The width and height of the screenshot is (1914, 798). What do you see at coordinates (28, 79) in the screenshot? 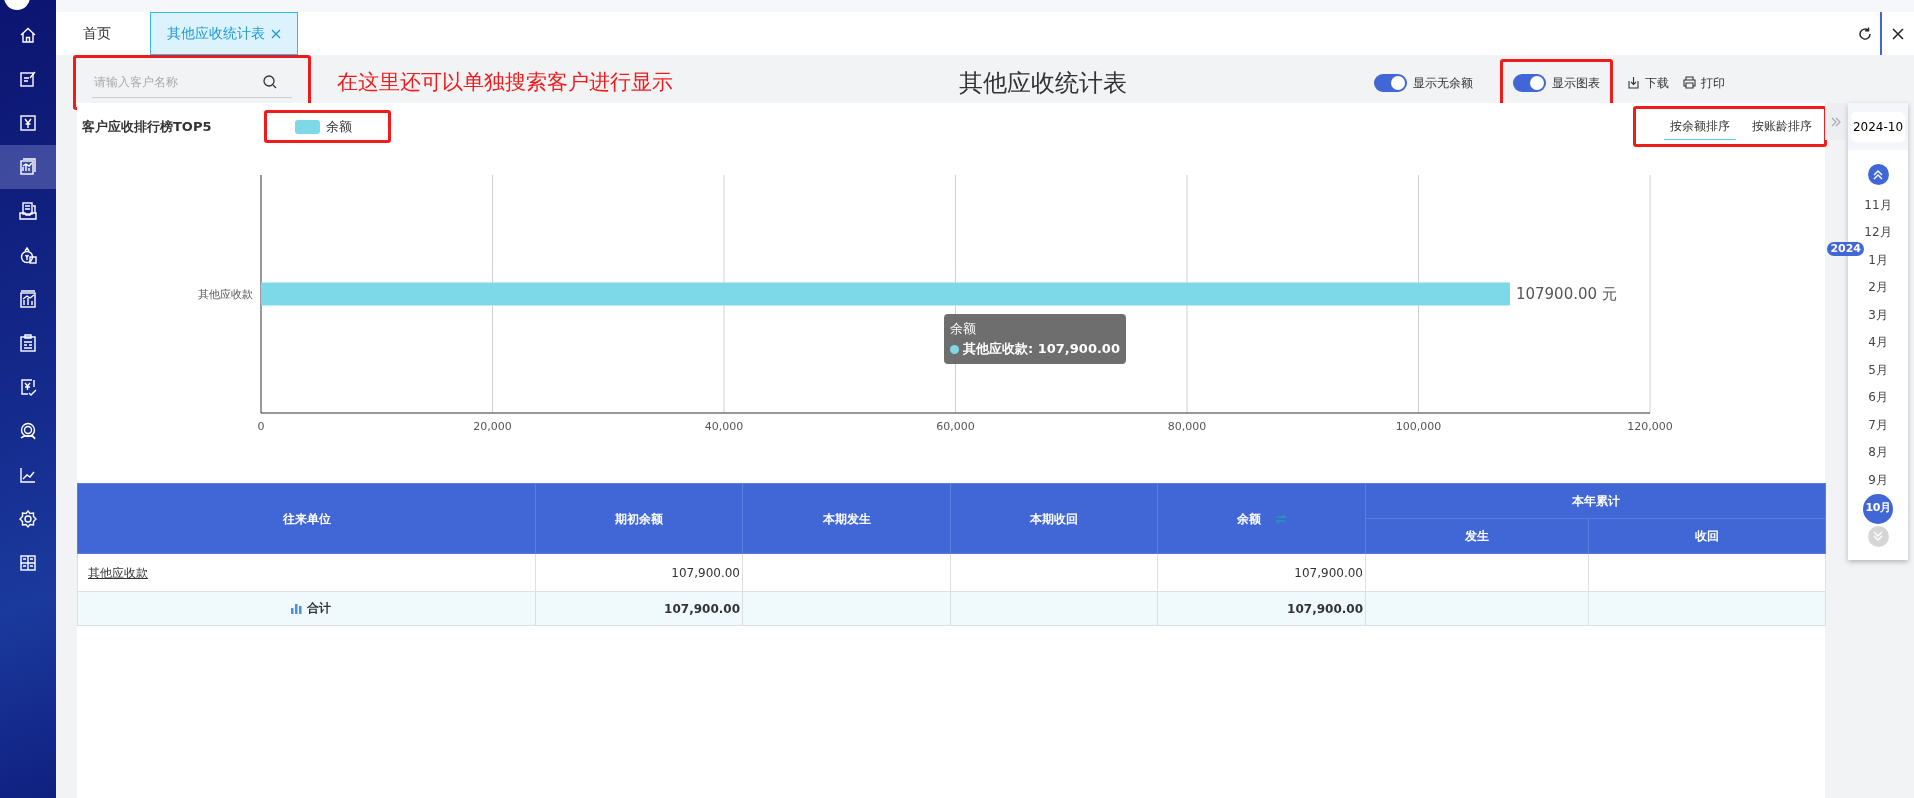
I see `edit-icon` at bounding box center [28, 79].